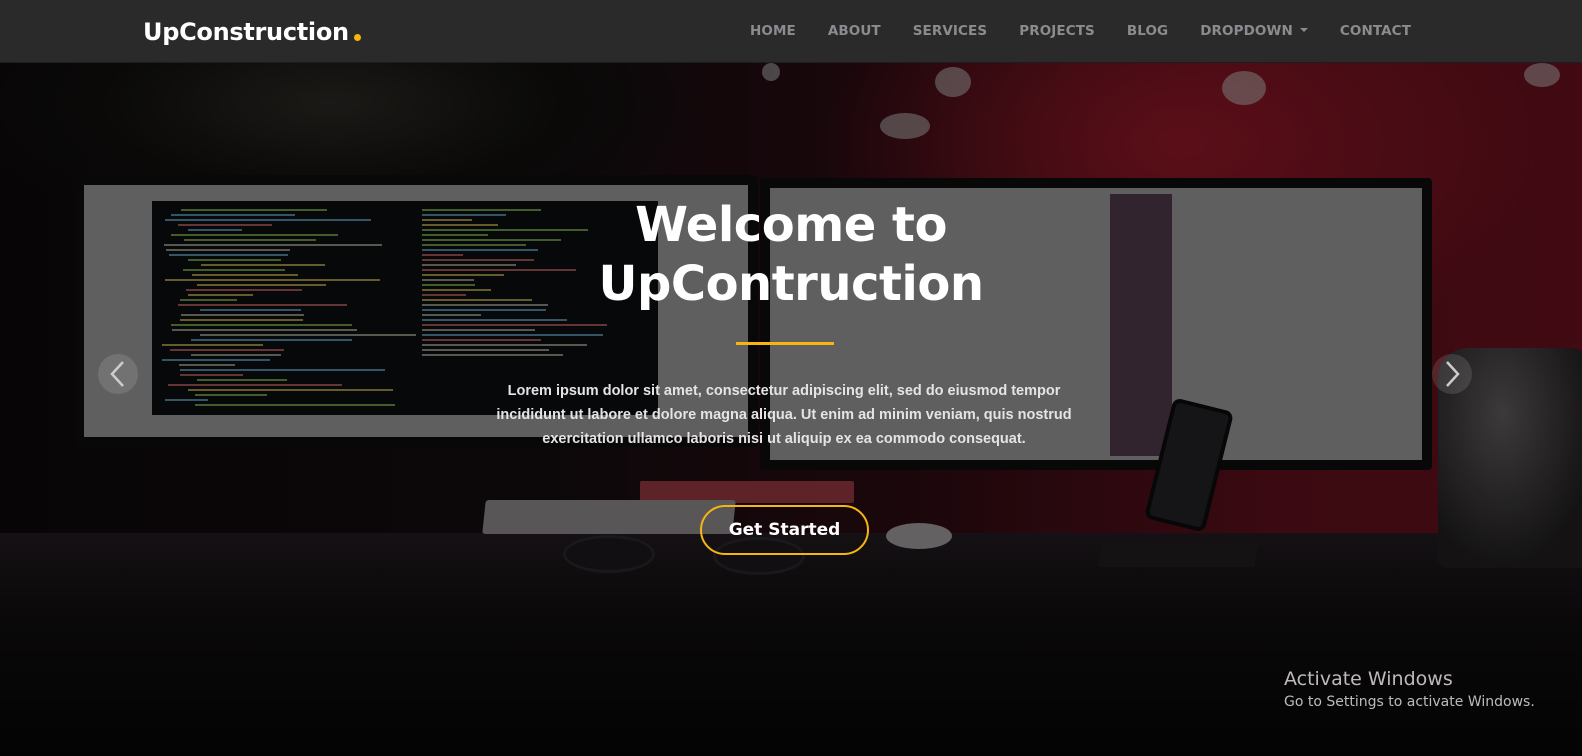 The height and width of the screenshot is (756, 1582). I want to click on nav-item-services: SERVICES, so click(950, 31).